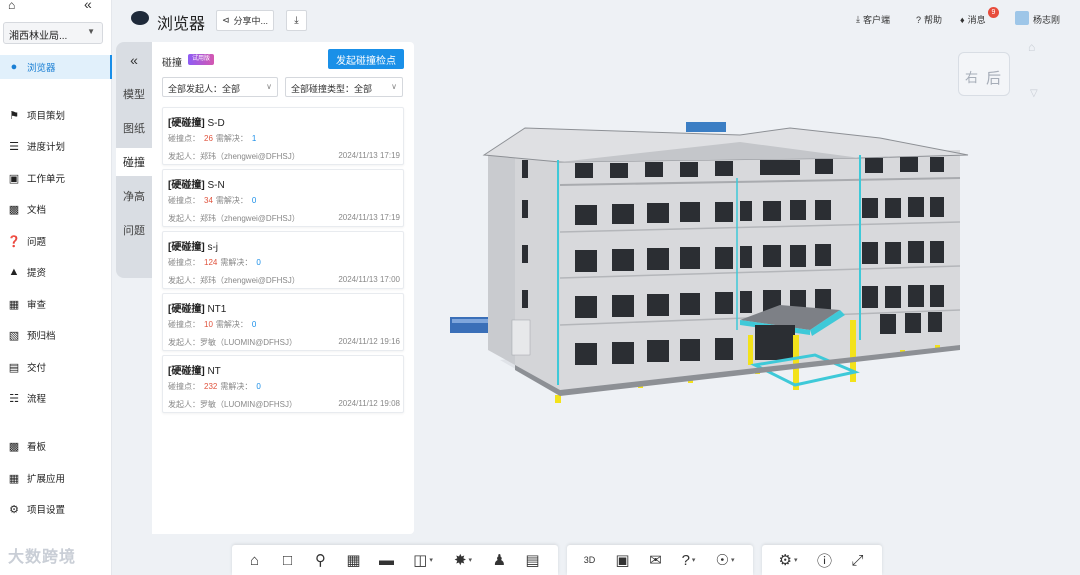  Describe the element at coordinates (56, 367) in the screenshot. I see `nav-item-delivery: ▤ 交付` at that location.